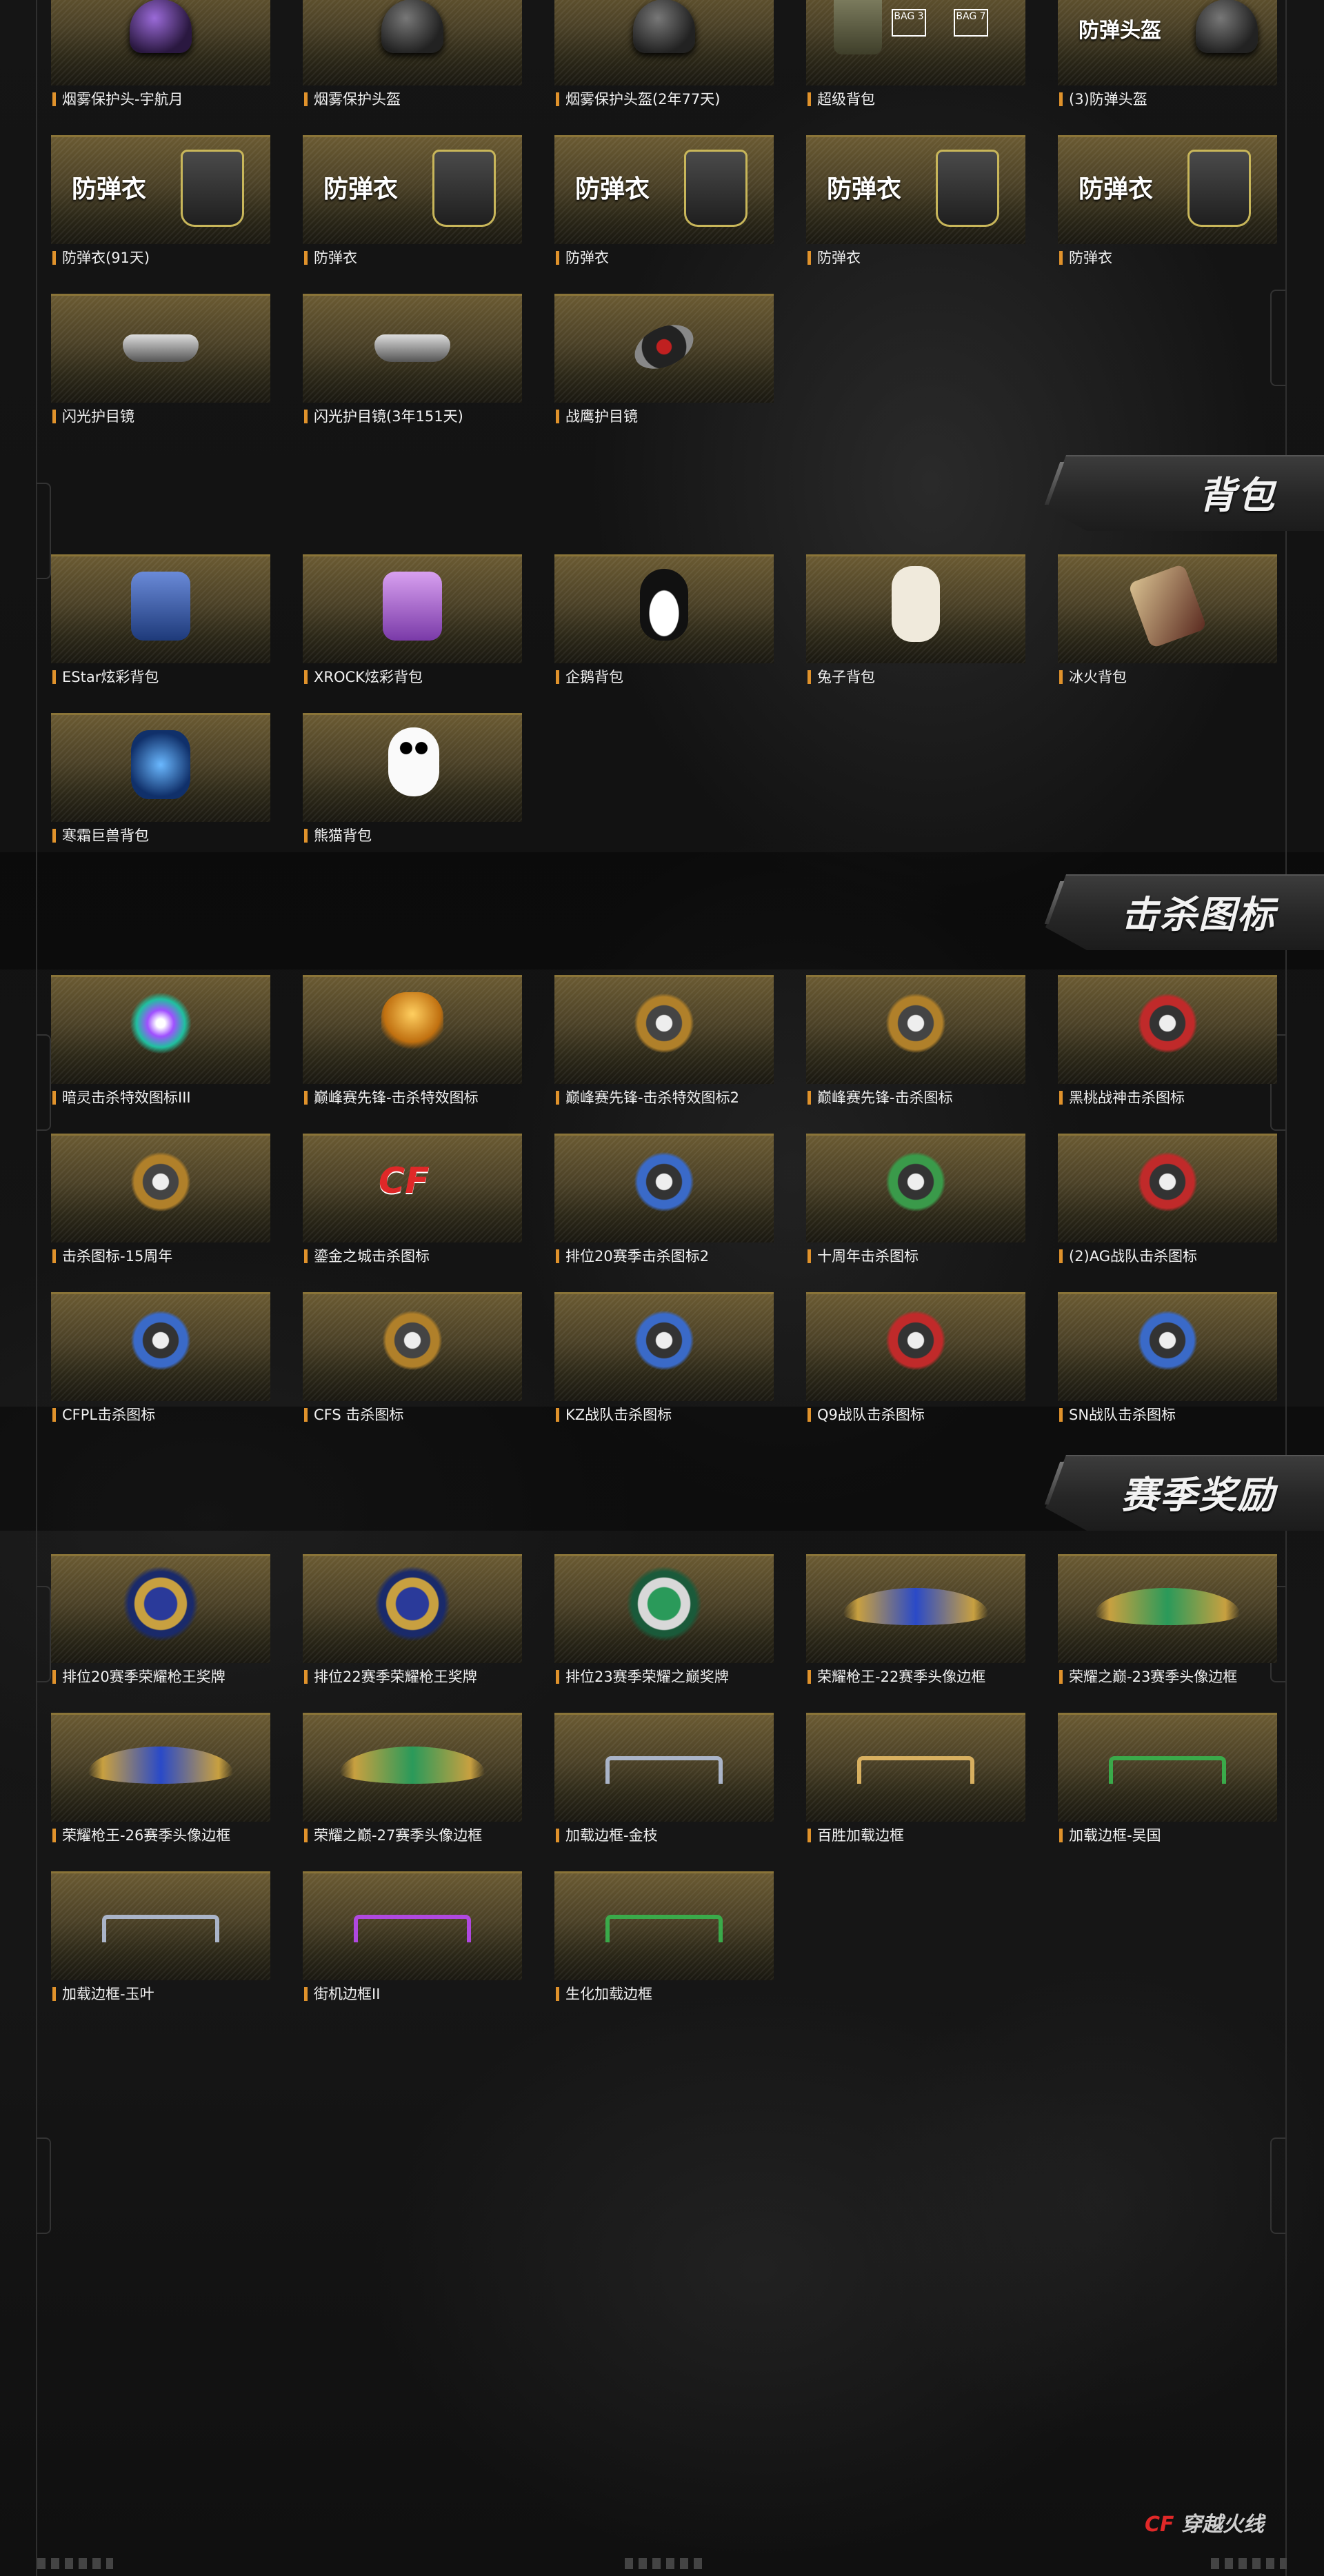 The width and height of the screenshot is (1324, 2576). I want to click on item-label: 荣耀之巅-27赛季头像边框, so click(392, 1835).